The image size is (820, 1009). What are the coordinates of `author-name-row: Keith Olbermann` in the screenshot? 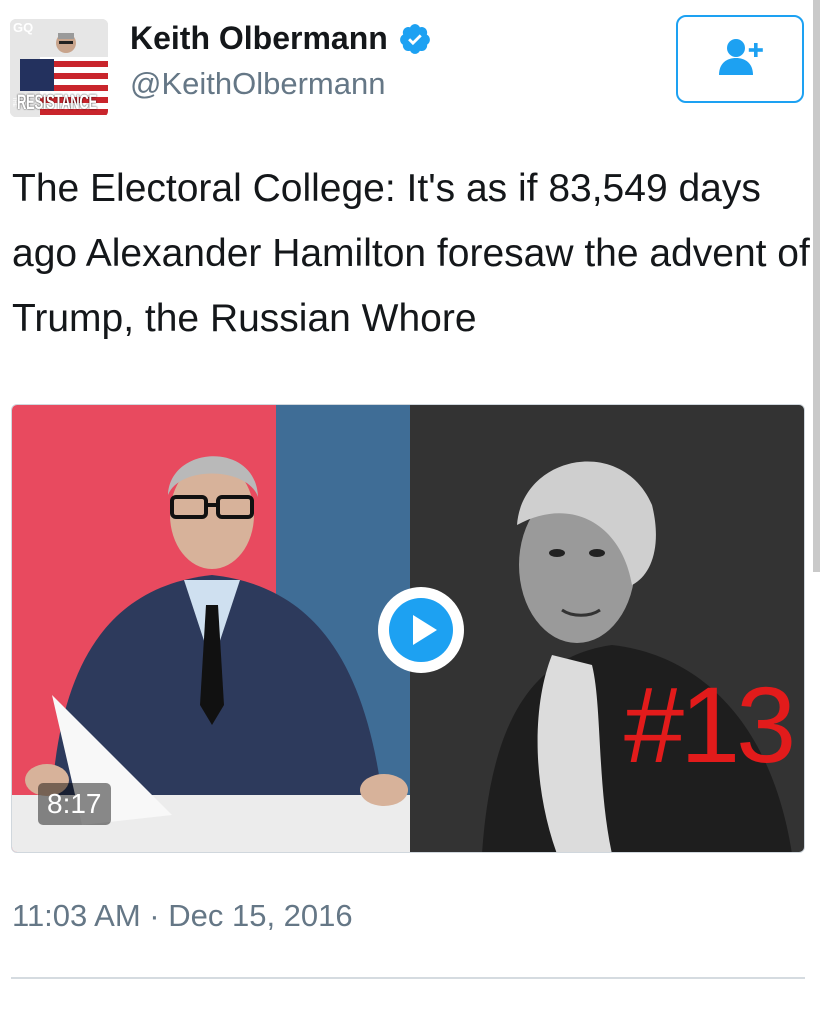 It's located at (281, 38).